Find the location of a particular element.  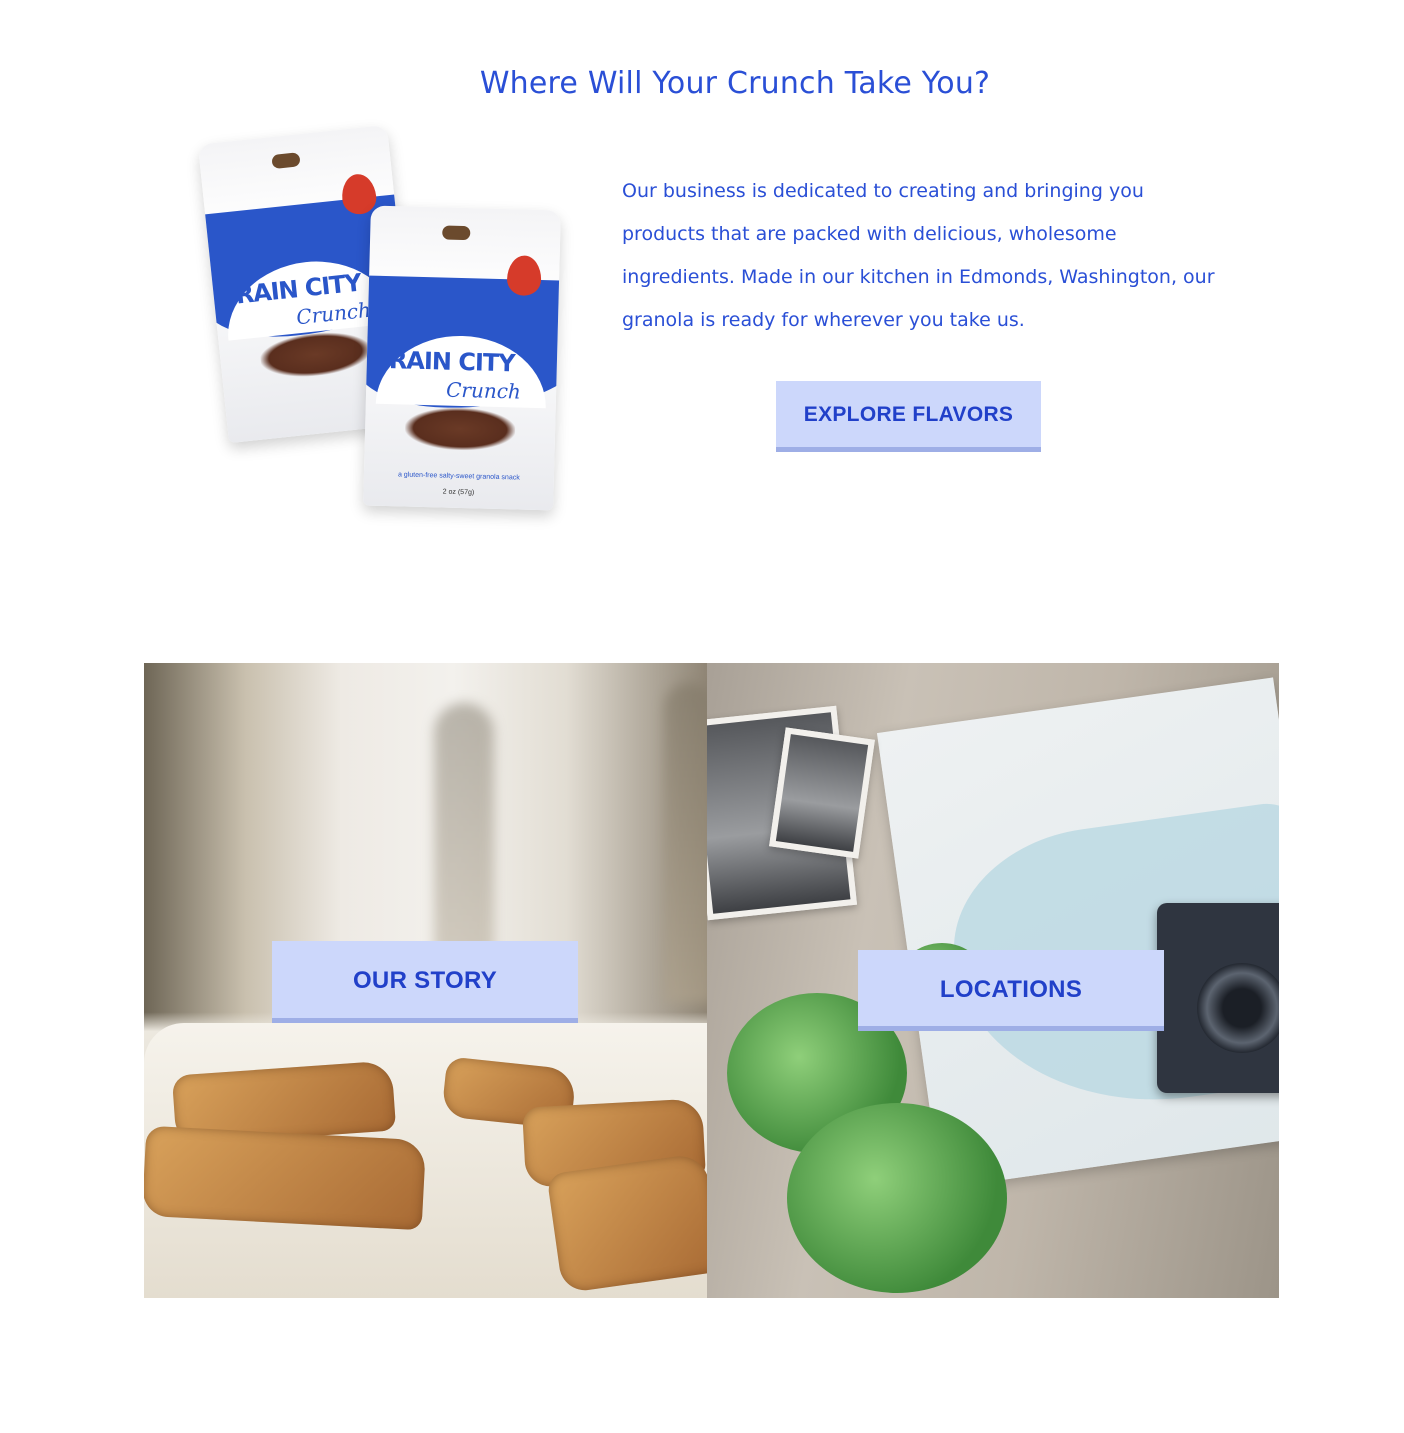

bag-weight: 2 oz (57g) is located at coordinates (458, 492).